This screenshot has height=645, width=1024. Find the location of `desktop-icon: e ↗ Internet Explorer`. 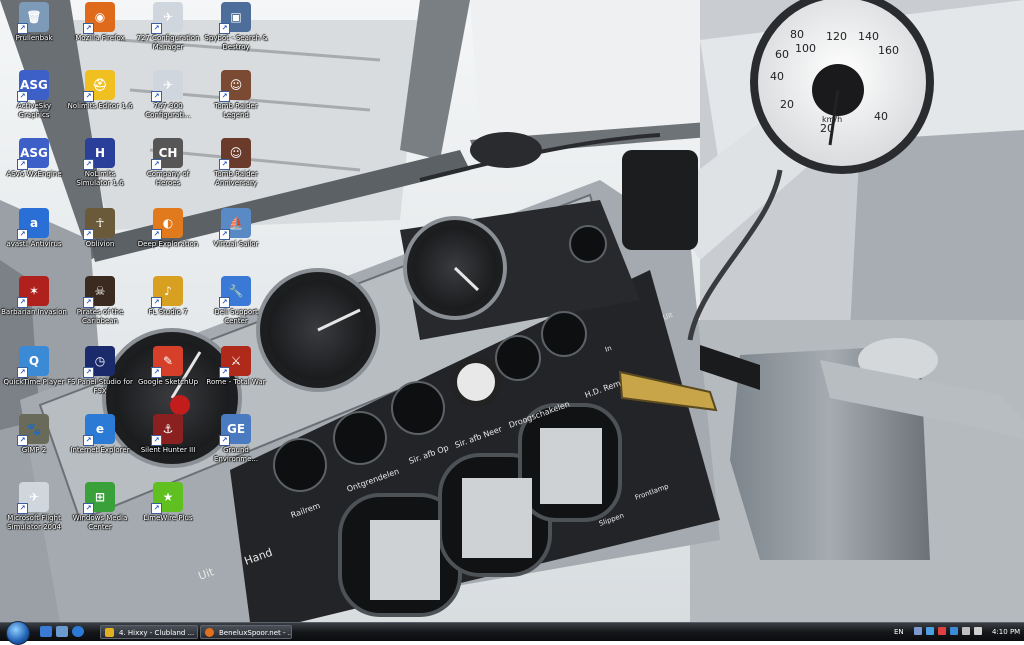

desktop-icon: e ↗ Internet Explorer is located at coordinates (100, 445).